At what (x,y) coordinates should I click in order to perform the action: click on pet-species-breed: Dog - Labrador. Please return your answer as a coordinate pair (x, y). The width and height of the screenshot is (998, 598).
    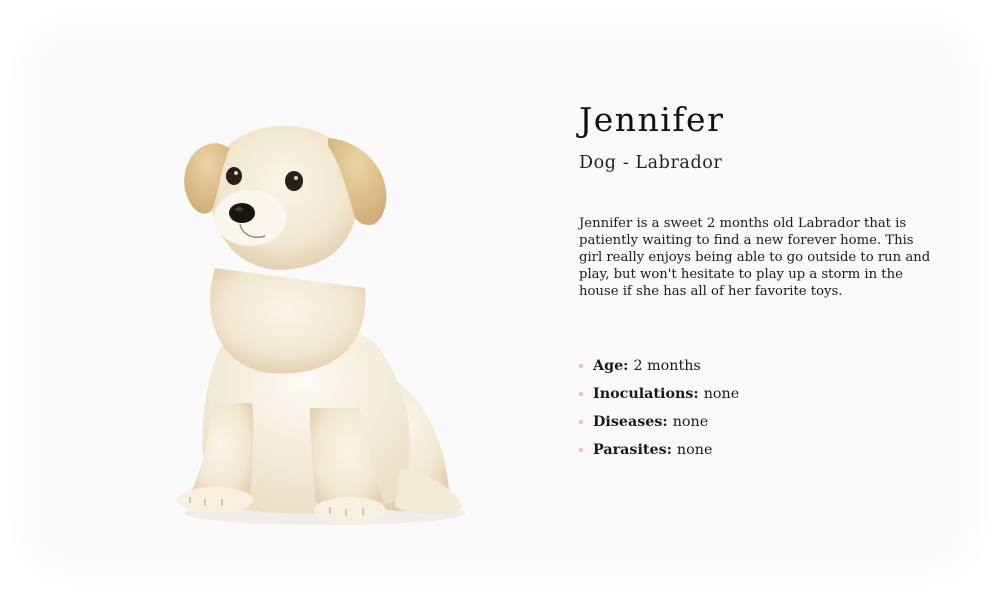
    Looking at the image, I should click on (651, 163).